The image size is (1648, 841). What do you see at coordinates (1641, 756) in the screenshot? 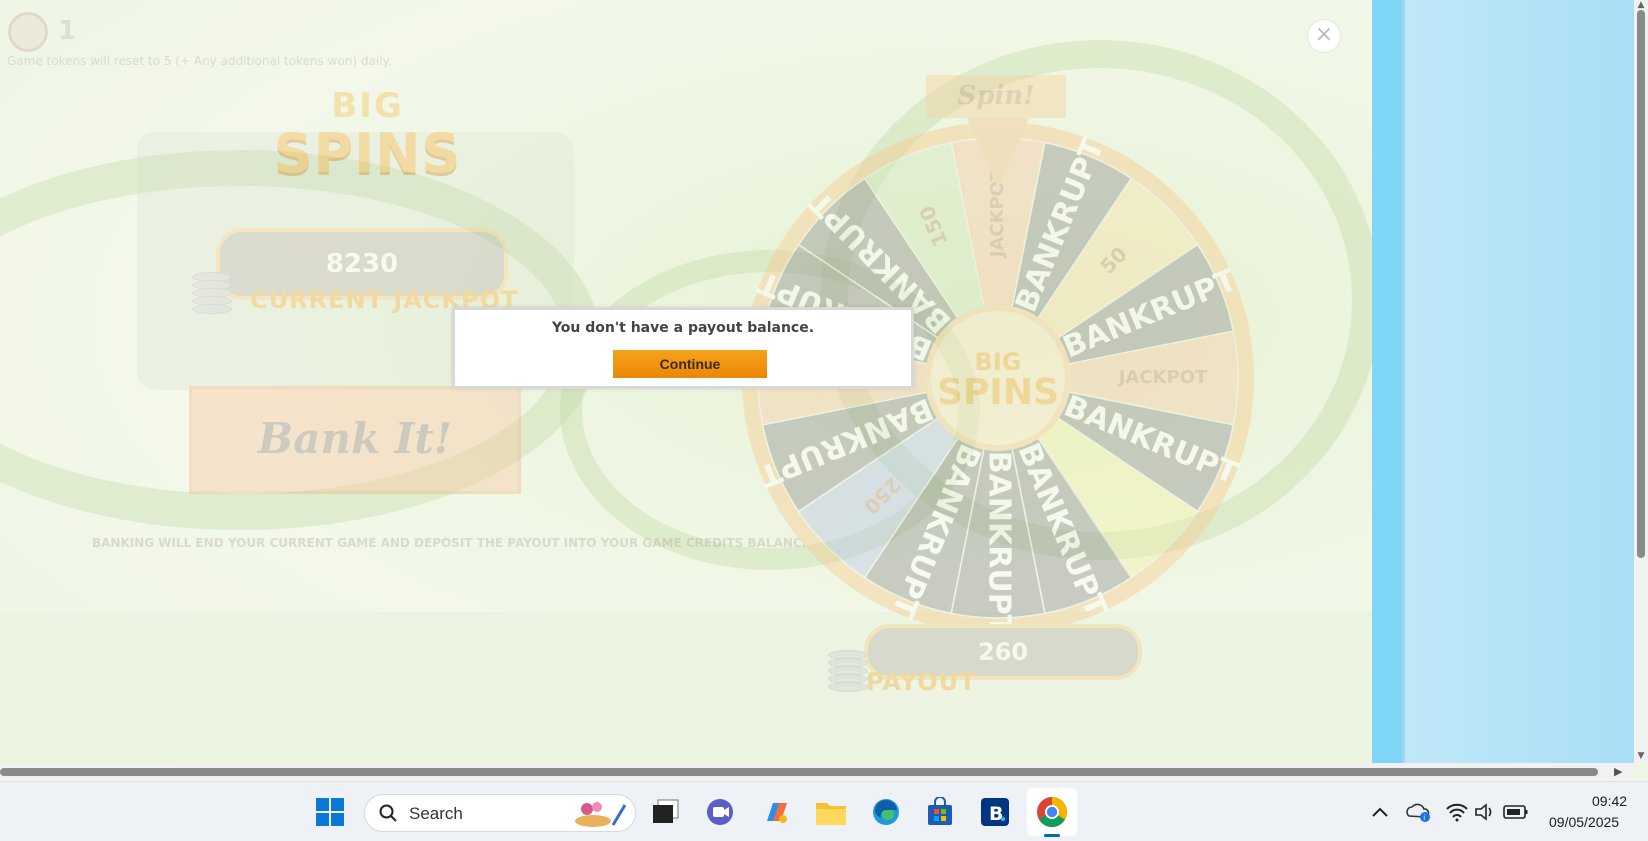
I see `scroll-down-icon: ▼` at bounding box center [1641, 756].